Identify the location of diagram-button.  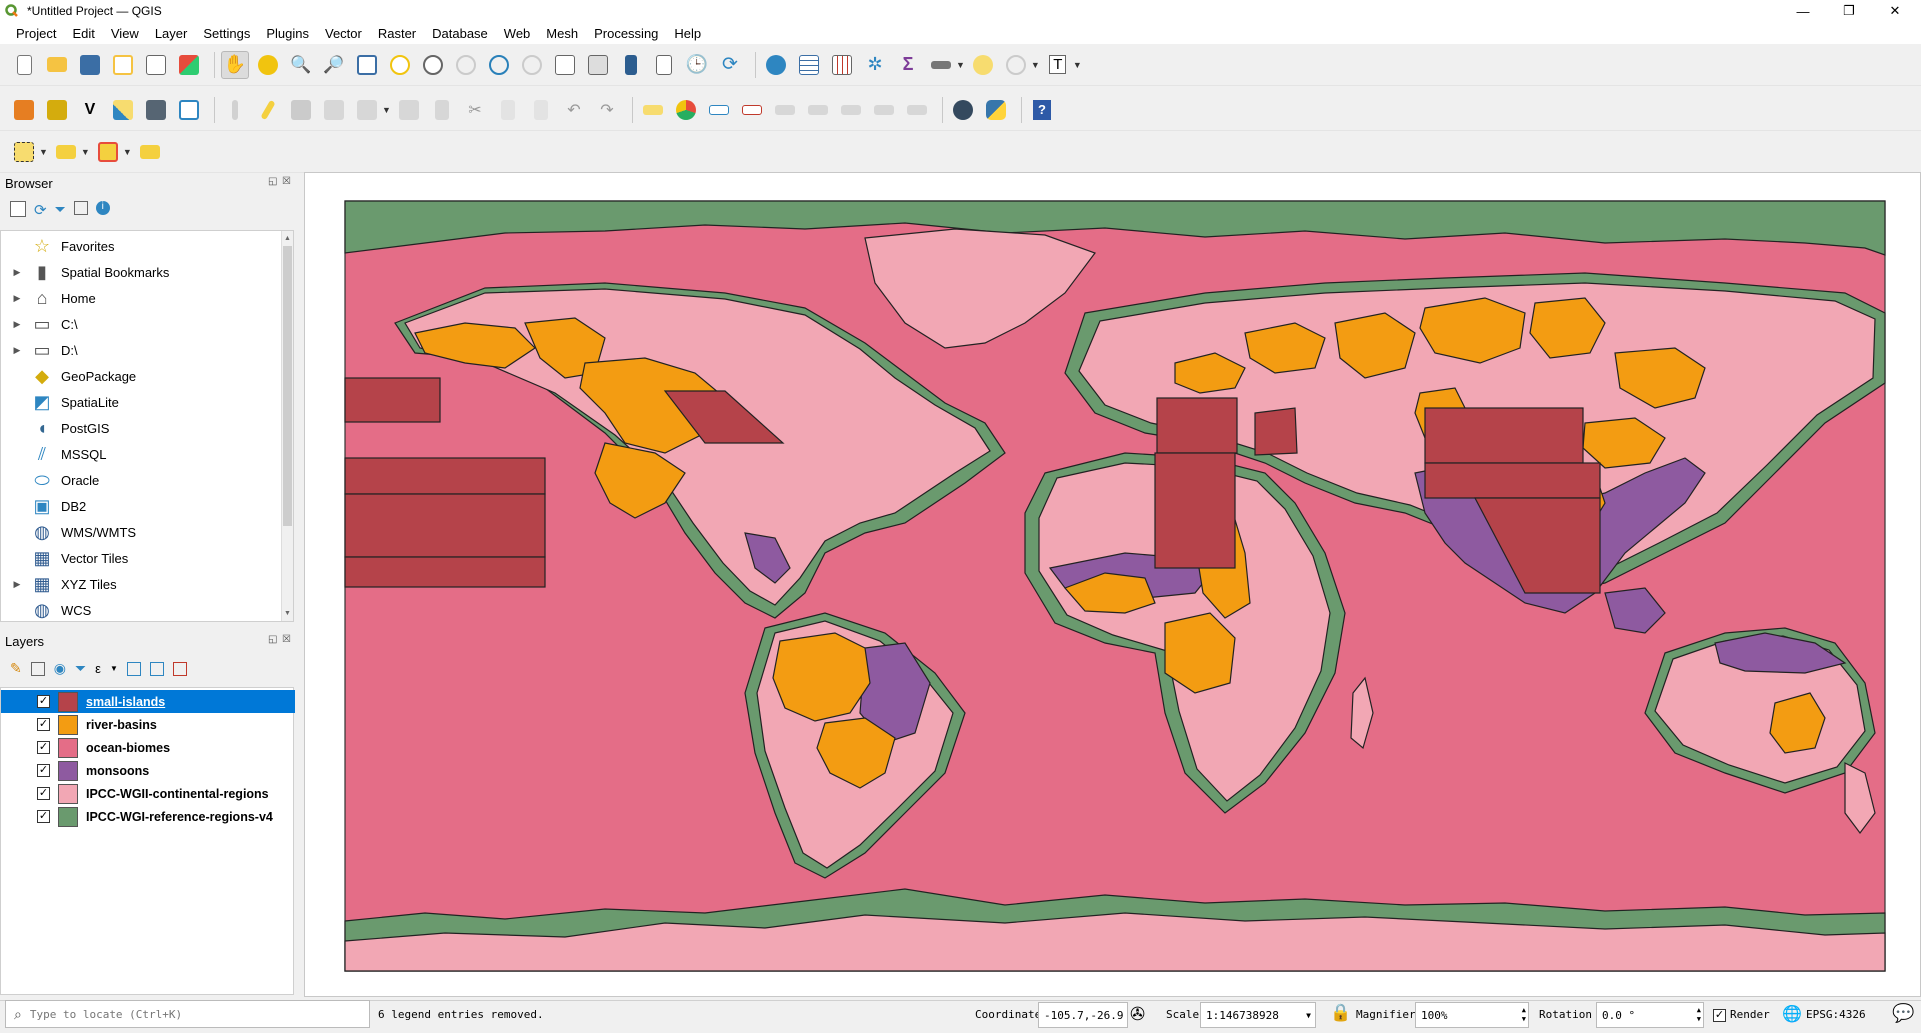
(686, 110).